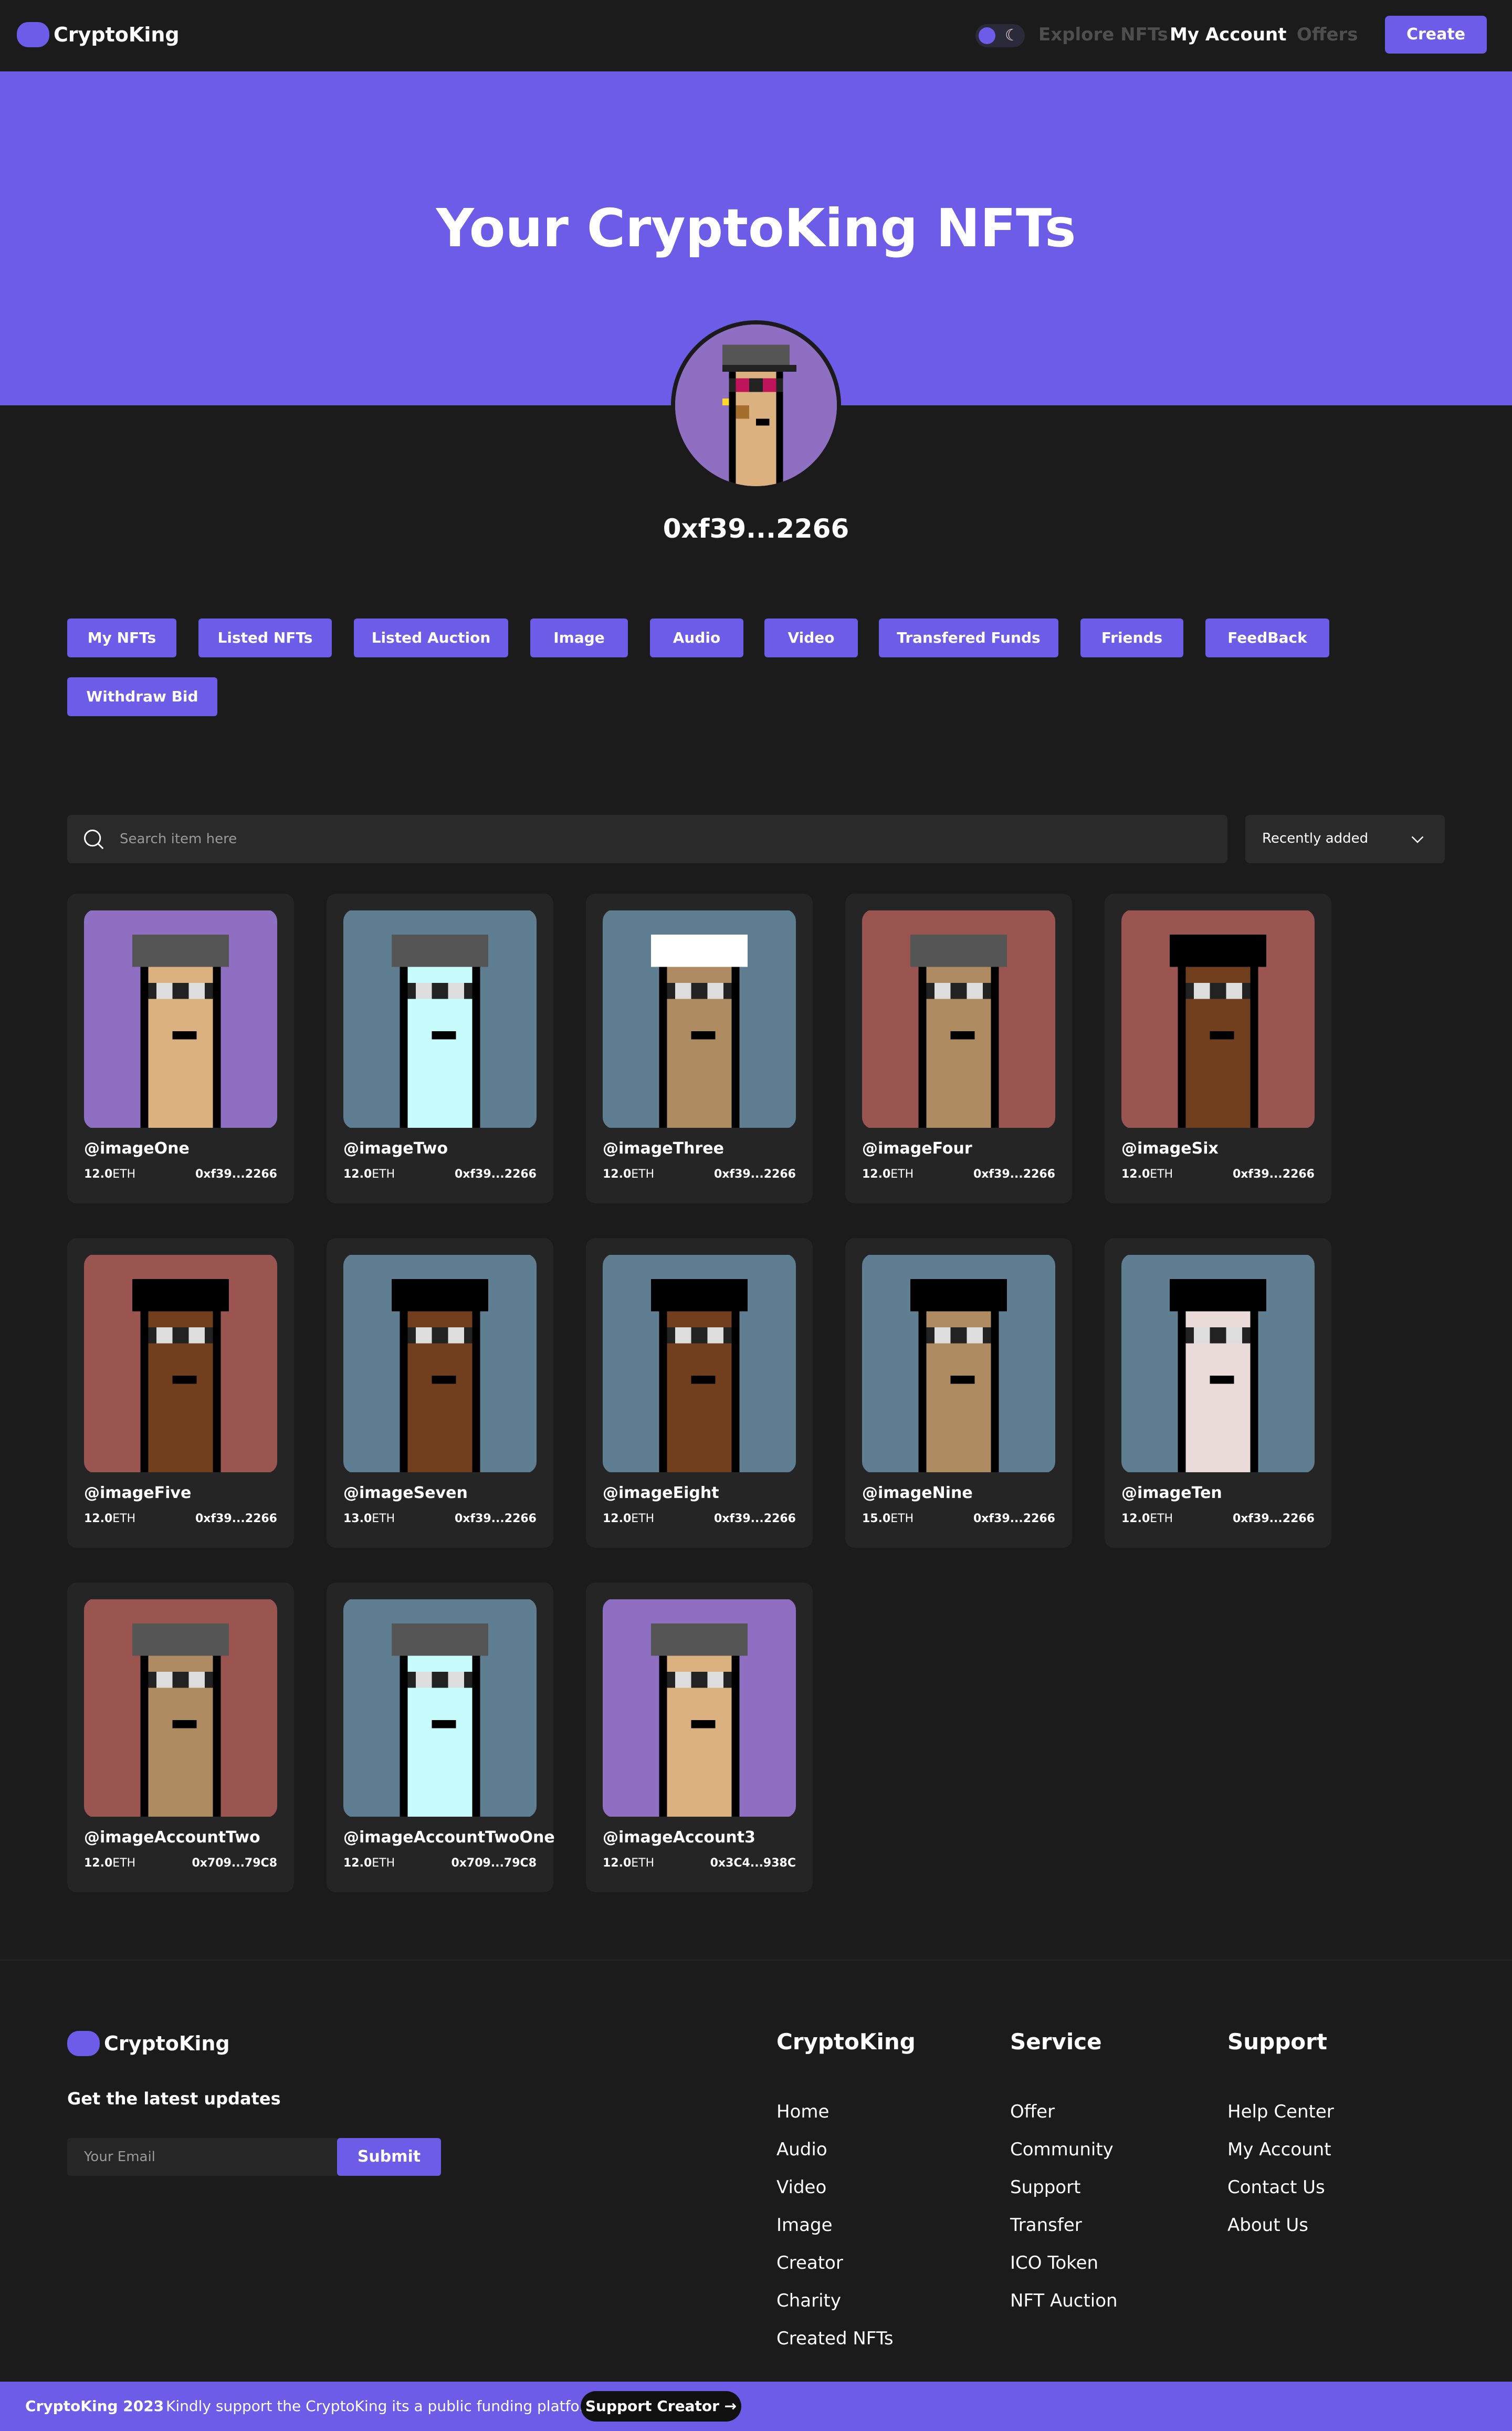 The height and width of the screenshot is (2431, 1512). Describe the element at coordinates (835, 2338) in the screenshot. I see `footer-link: Created NFTs` at that location.